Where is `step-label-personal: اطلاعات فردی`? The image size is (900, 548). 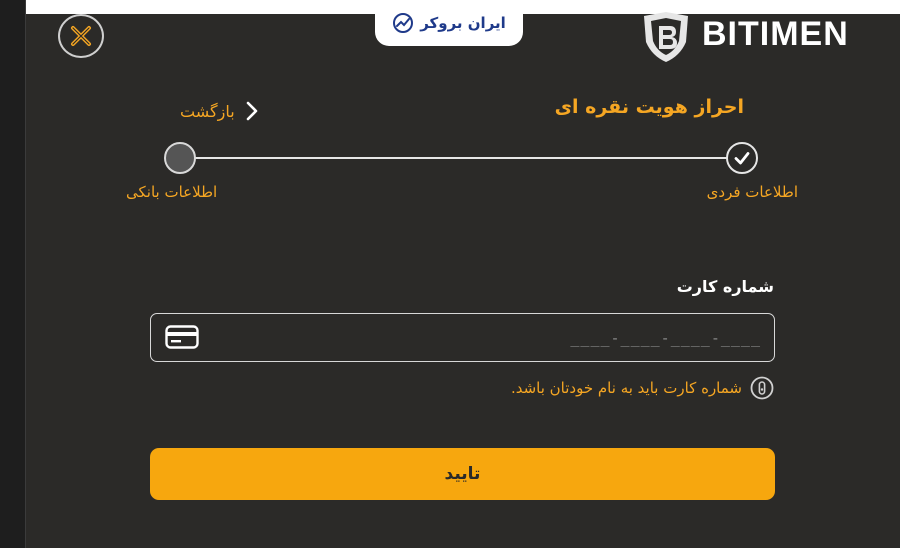
step-label-personal: اطلاعات فردی is located at coordinates (752, 192).